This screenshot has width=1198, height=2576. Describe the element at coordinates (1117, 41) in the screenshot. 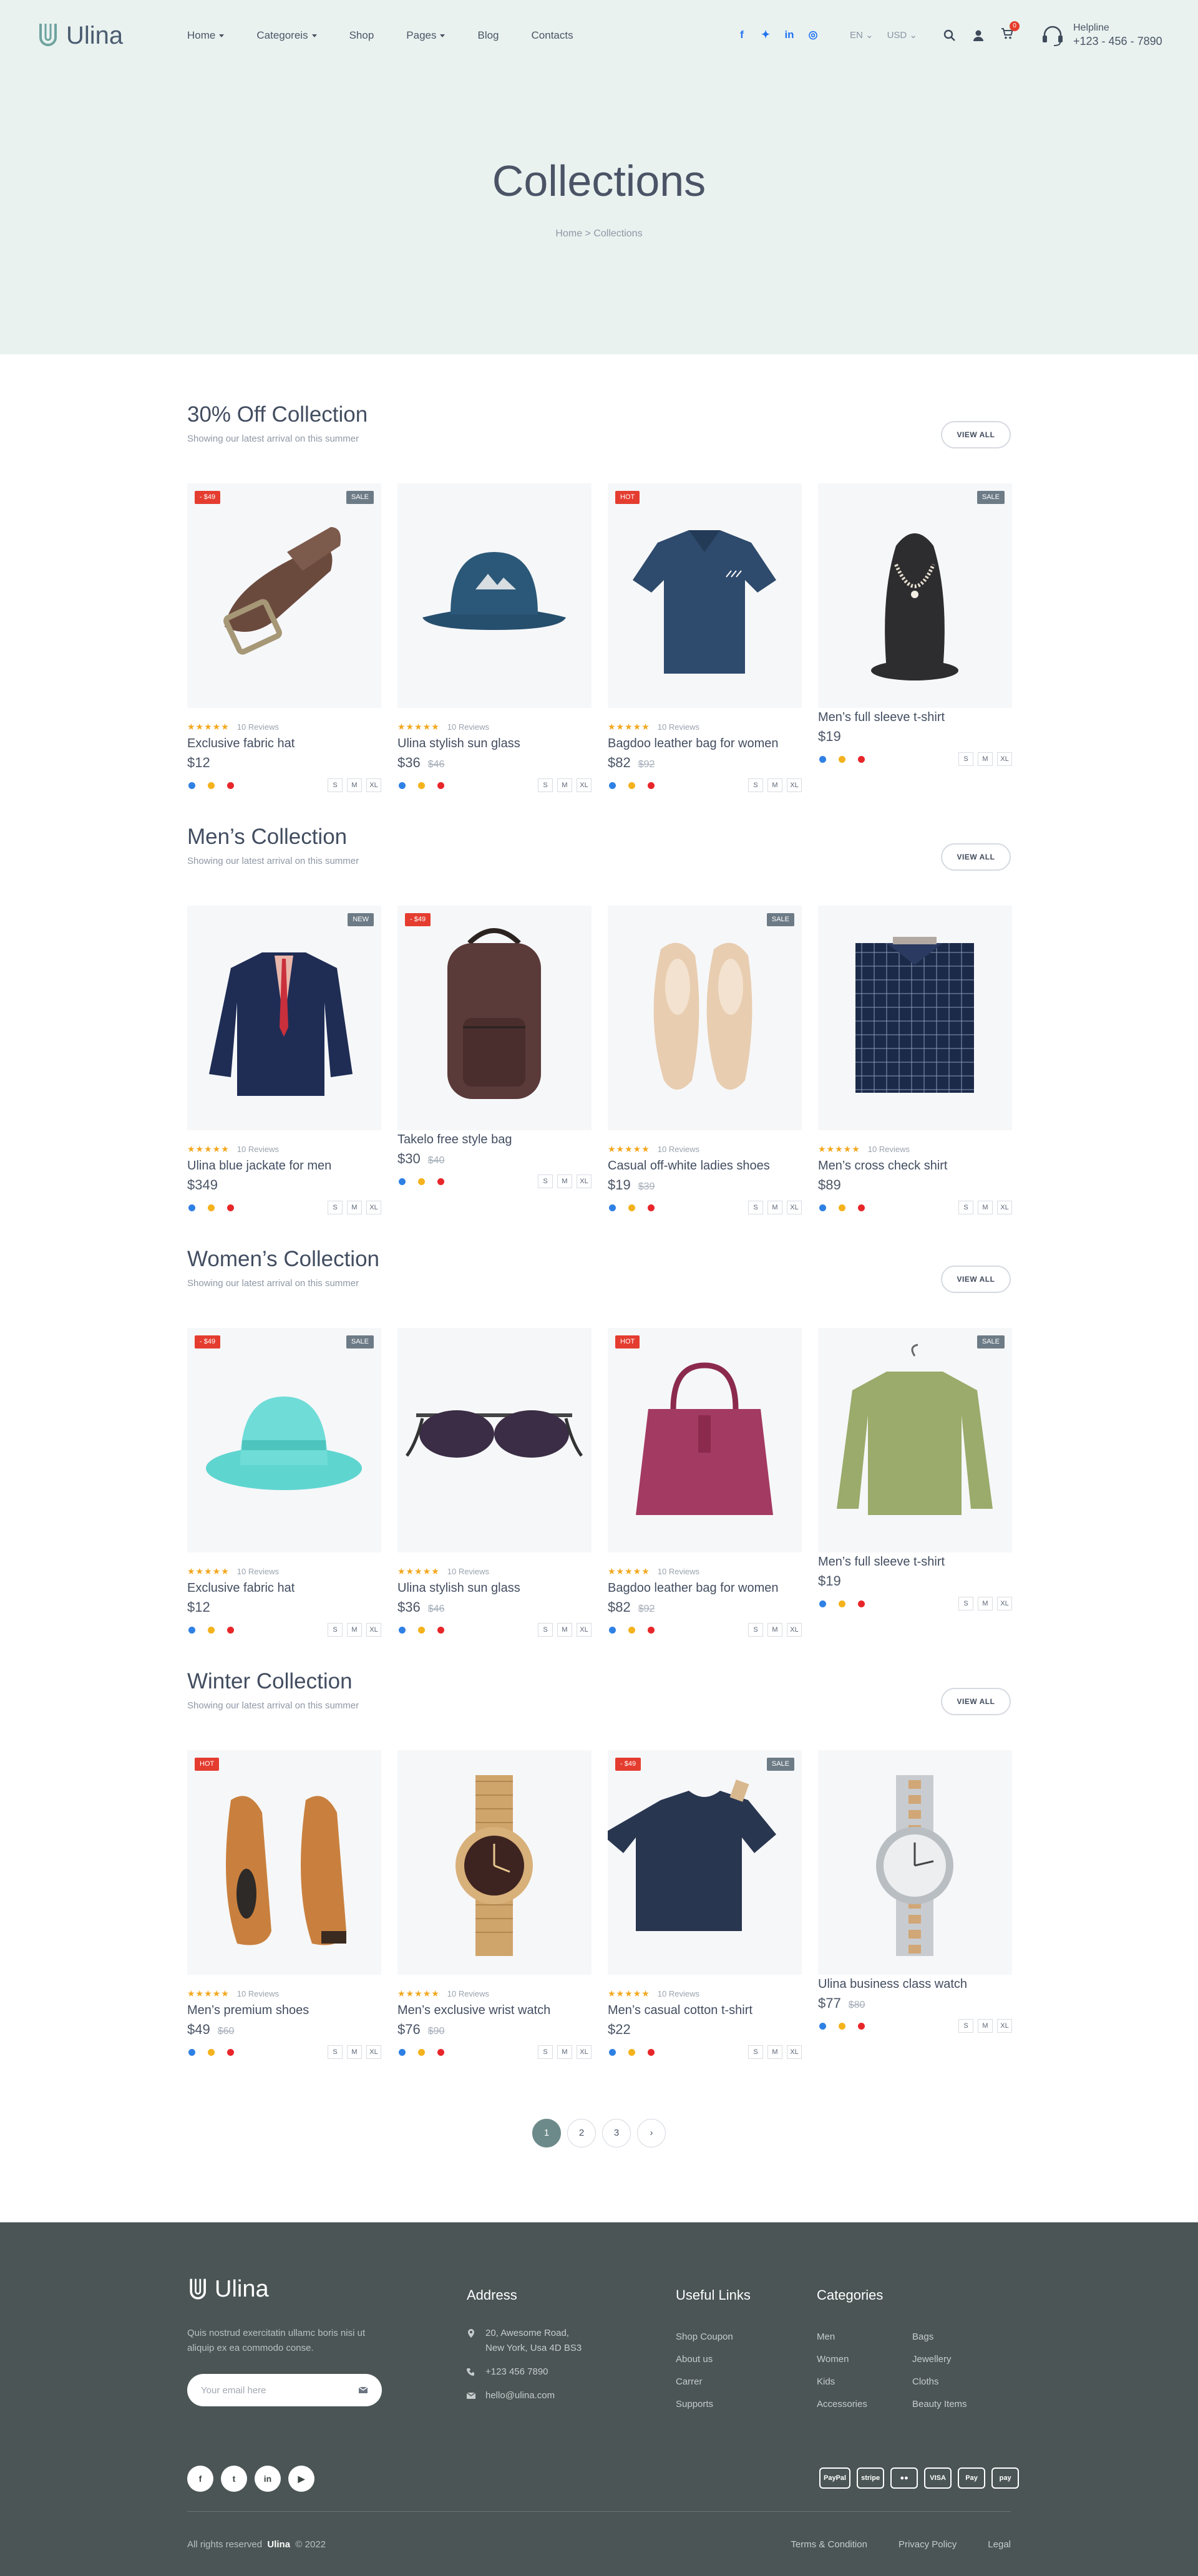

I see `helpline-number: +123 - 456 - 7890` at that location.